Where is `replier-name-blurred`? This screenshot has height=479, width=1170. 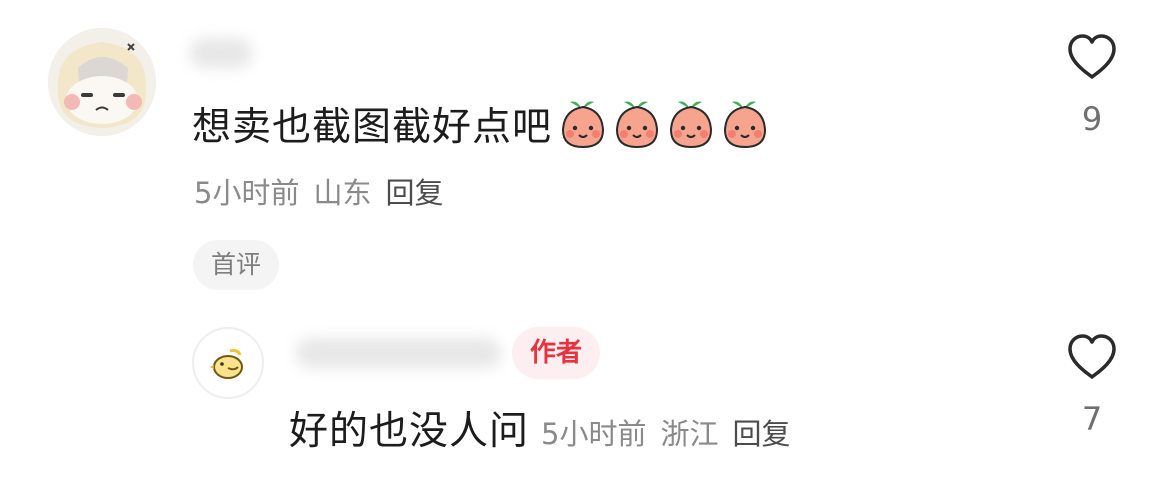
replier-name-blurred is located at coordinates (398, 353).